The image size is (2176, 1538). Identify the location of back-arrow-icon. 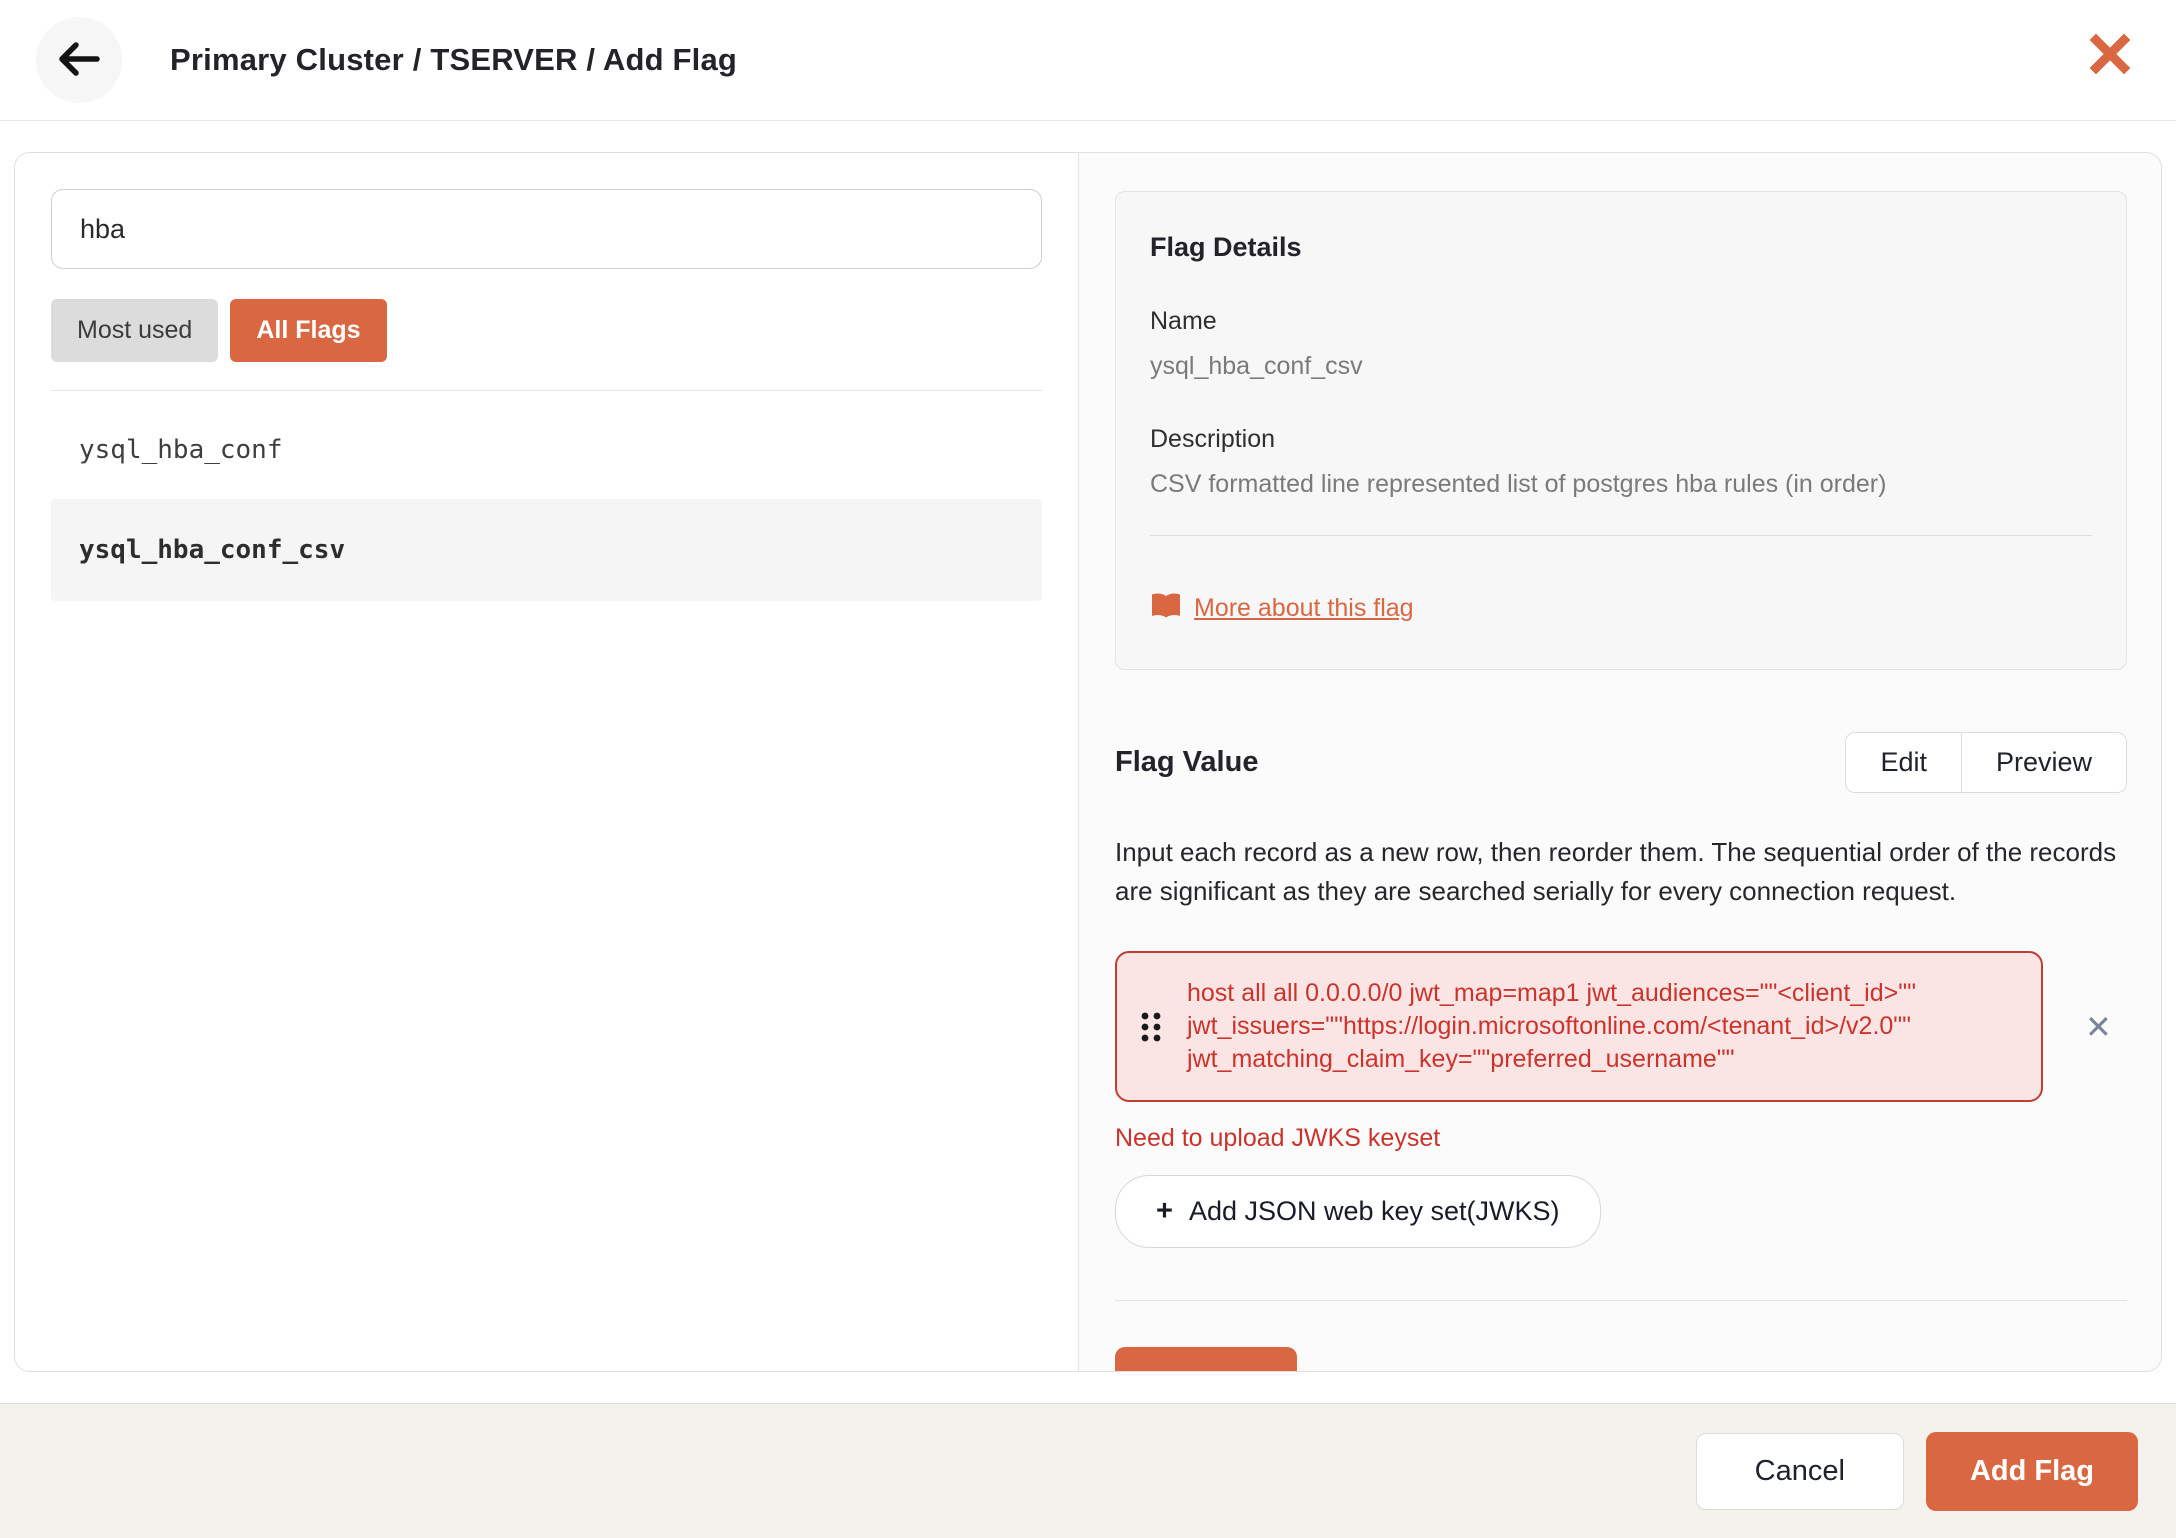
(79, 60).